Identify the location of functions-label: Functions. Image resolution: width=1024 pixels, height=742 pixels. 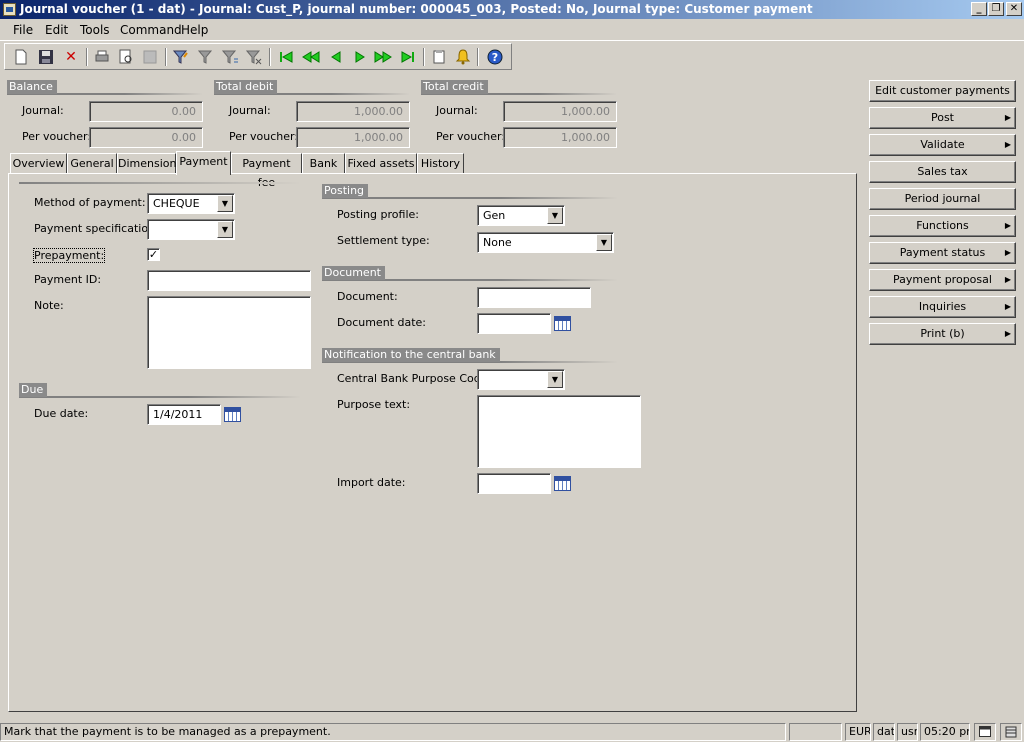
(942, 225).